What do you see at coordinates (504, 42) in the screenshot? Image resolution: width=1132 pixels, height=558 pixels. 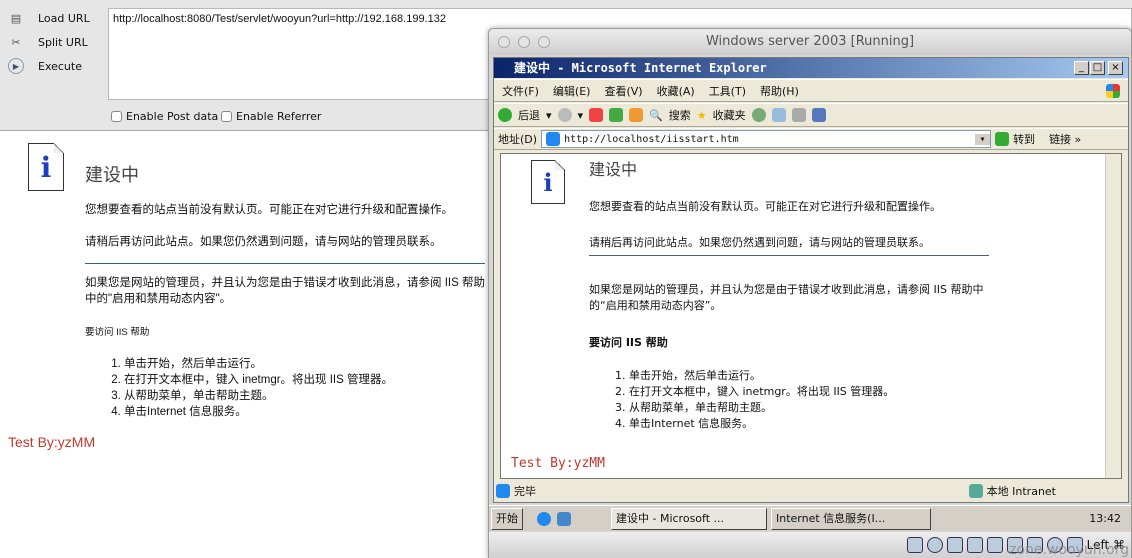 I see `close-button` at bounding box center [504, 42].